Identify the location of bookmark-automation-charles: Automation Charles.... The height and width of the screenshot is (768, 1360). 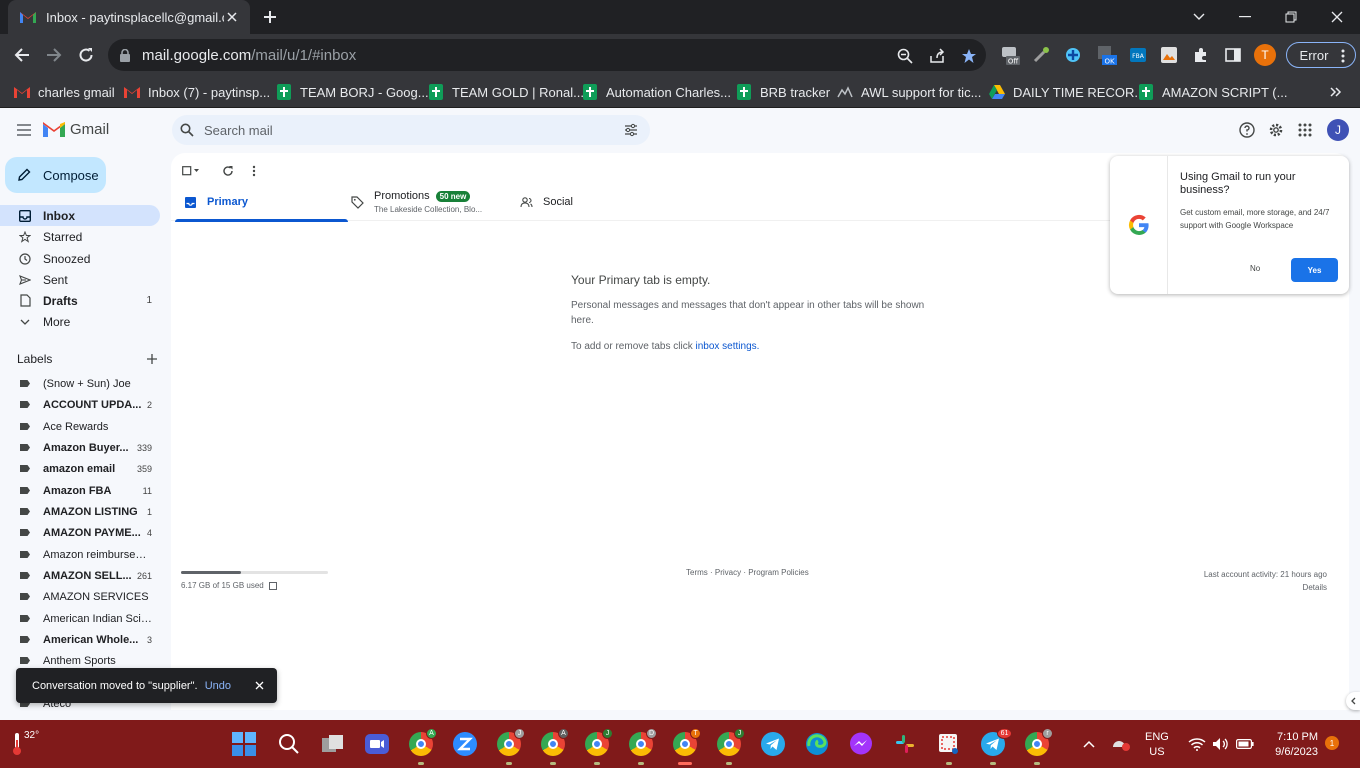
(656, 92).